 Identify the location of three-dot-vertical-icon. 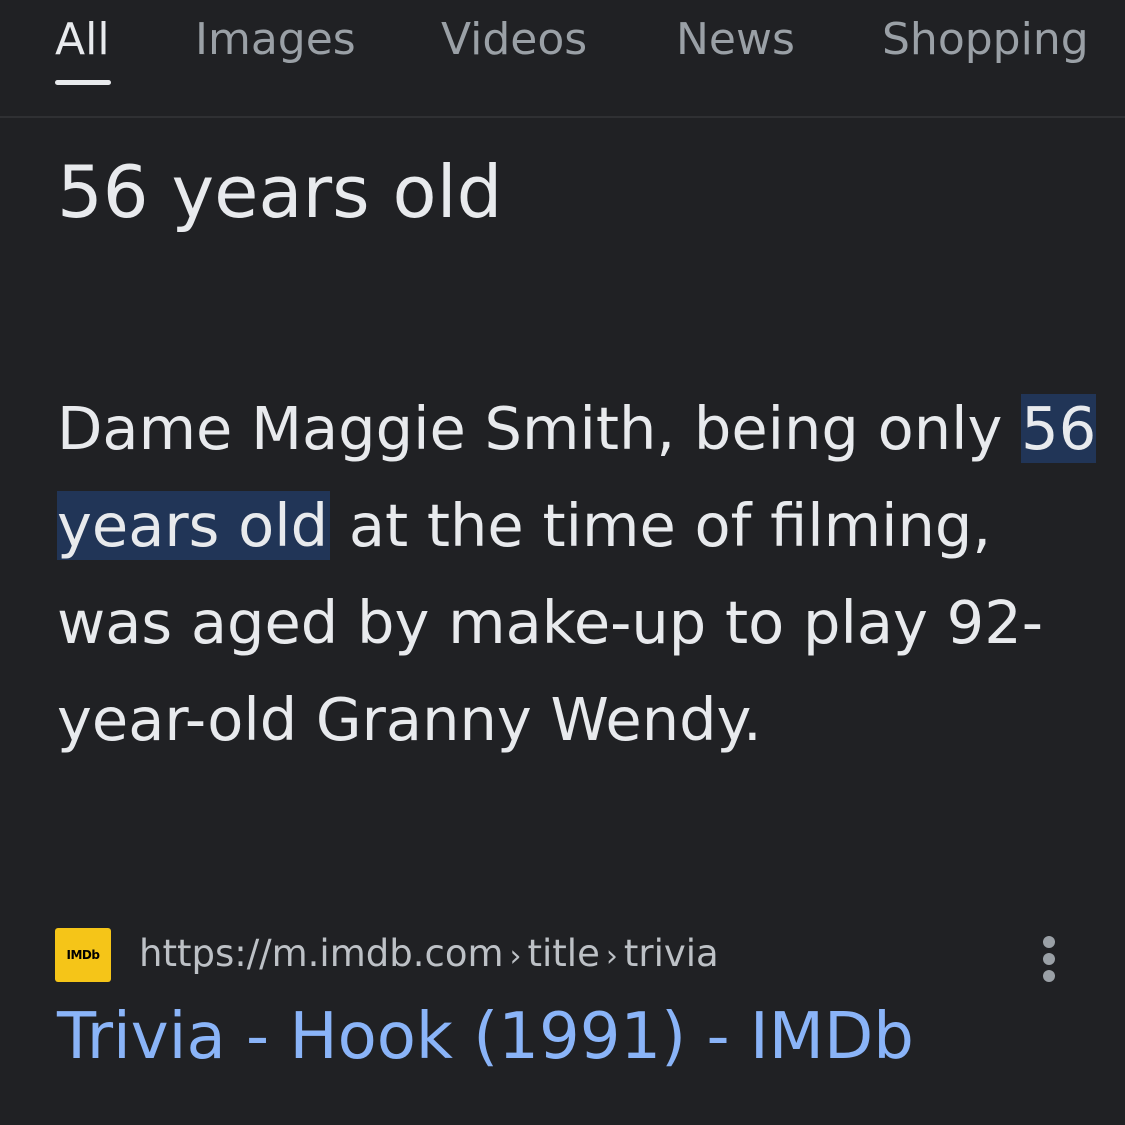
(1049, 959).